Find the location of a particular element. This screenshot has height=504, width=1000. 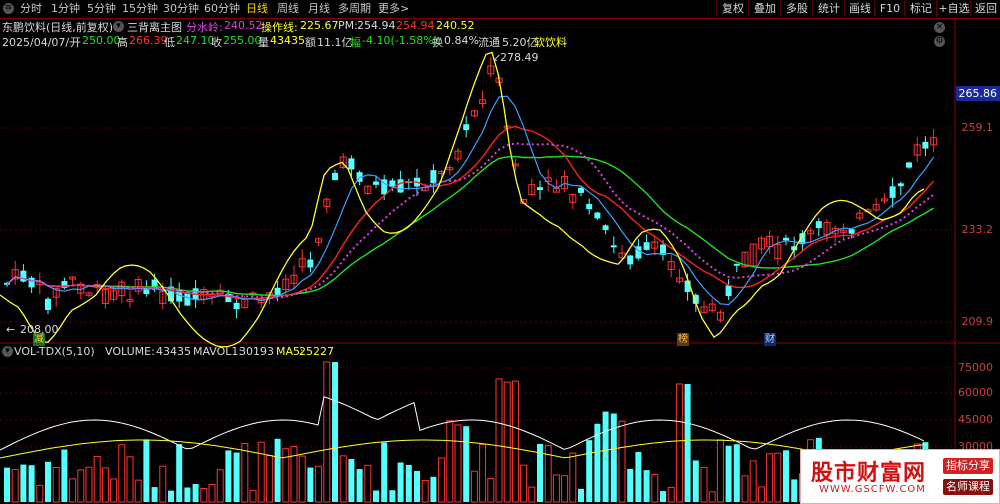

current-price-tag: 265.86 is located at coordinates (978, 93).